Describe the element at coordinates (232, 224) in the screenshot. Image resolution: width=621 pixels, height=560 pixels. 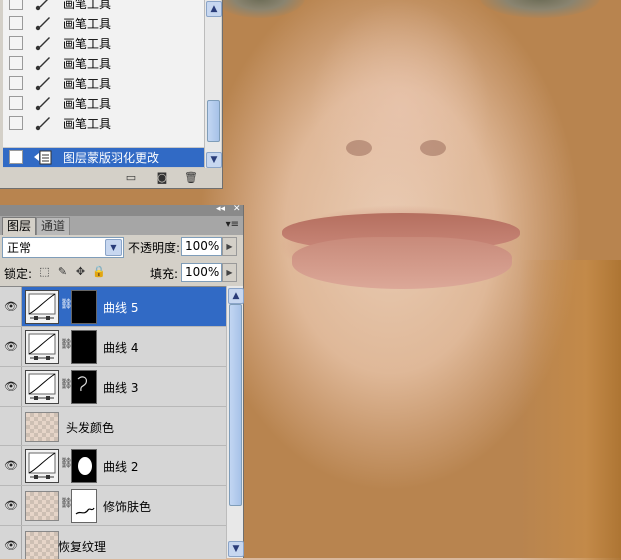
I see `panel-menu-icon: ▾≡` at that location.